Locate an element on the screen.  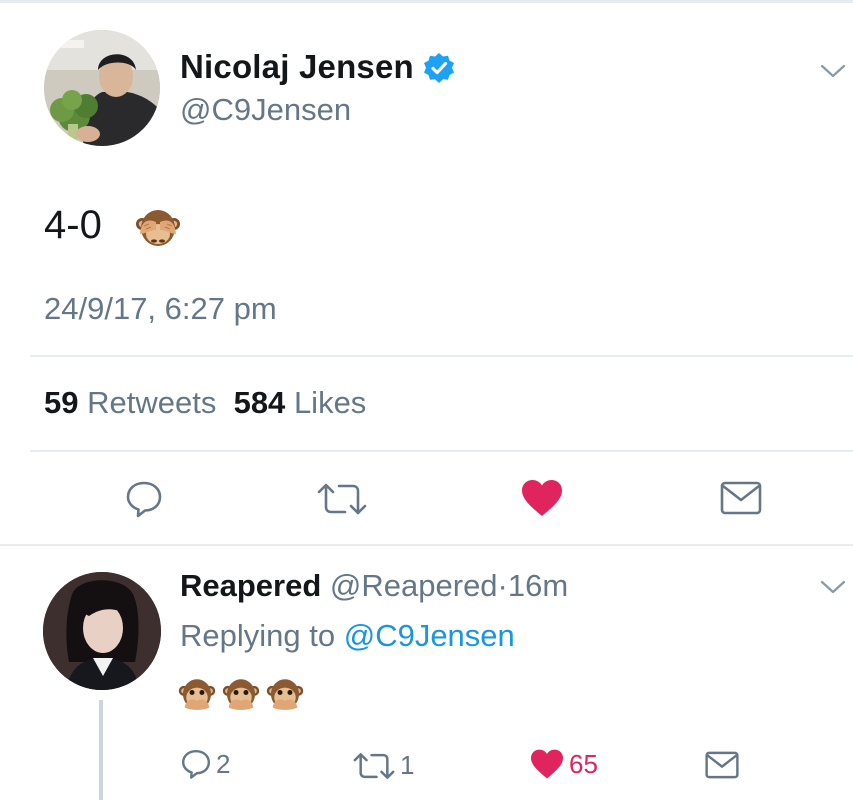
tweet-timestamp: 24/9/17, 6:27 pm is located at coordinates (160, 308).